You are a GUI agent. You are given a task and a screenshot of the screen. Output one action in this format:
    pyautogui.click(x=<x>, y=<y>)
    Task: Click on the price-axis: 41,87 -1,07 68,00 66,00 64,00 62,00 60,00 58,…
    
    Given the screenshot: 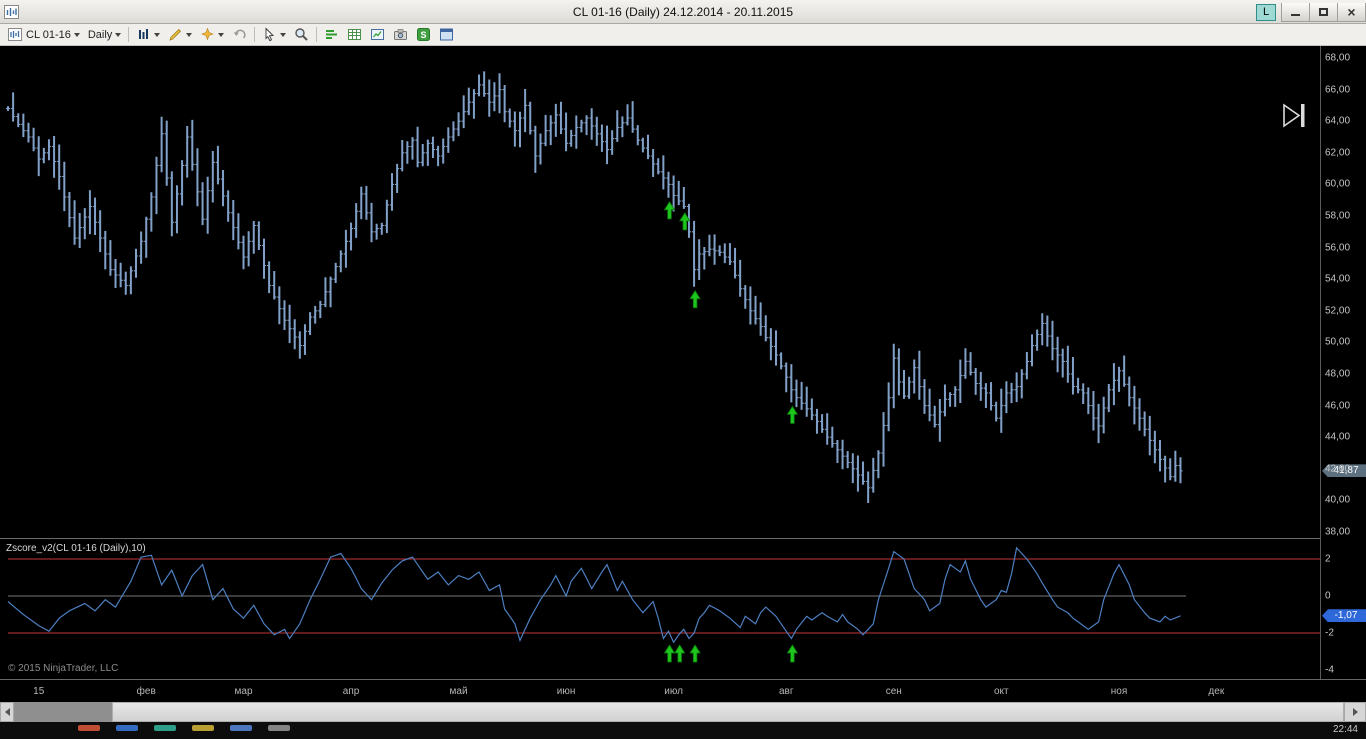 What is the action you would take?
    pyautogui.click(x=1343, y=362)
    